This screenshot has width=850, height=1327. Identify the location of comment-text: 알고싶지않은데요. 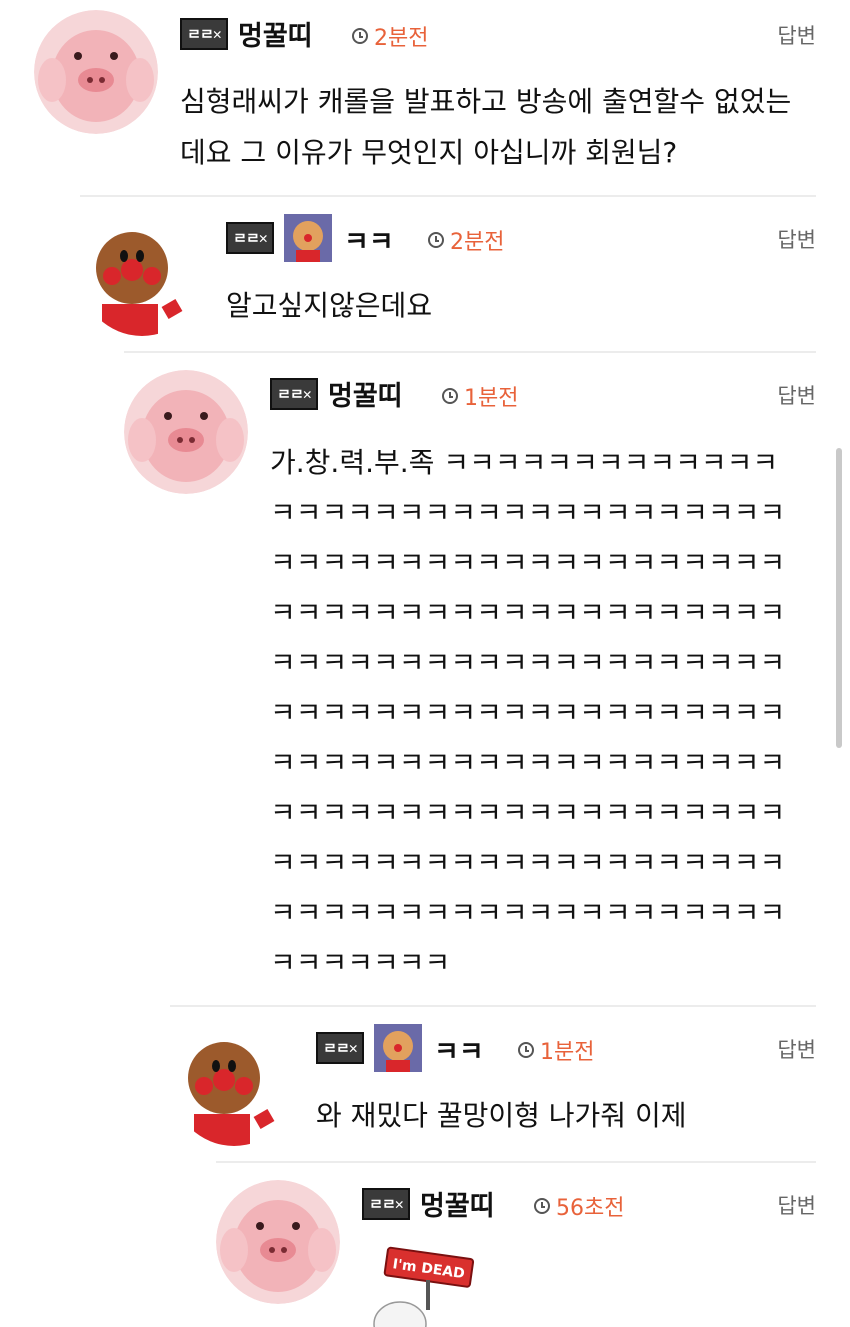
(329, 305).